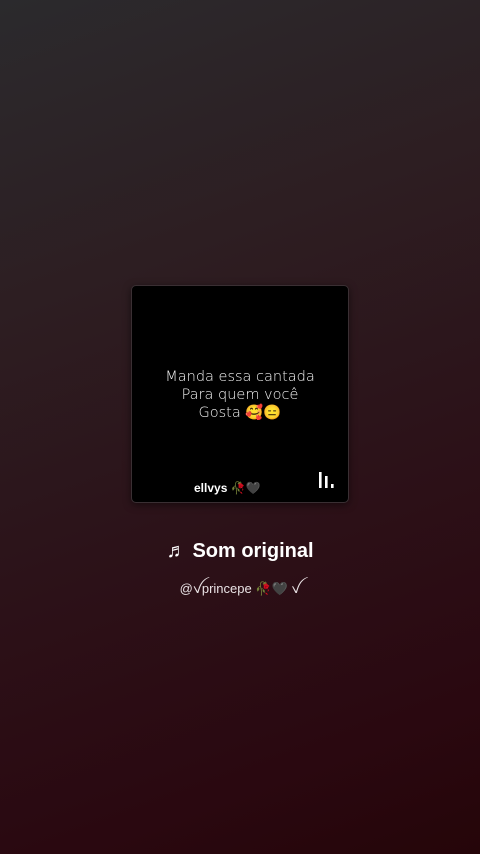 This screenshot has height=854, width=480. What do you see at coordinates (176, 551) in the screenshot?
I see `music-note-icon: ♬` at bounding box center [176, 551].